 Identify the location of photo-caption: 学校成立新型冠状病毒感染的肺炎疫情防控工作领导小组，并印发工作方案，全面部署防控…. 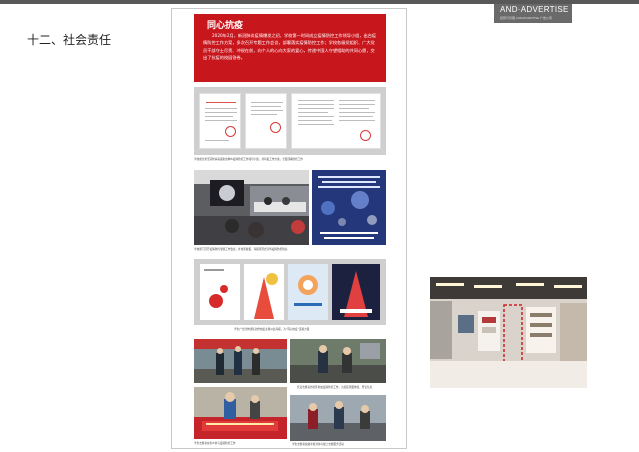
(248, 159).